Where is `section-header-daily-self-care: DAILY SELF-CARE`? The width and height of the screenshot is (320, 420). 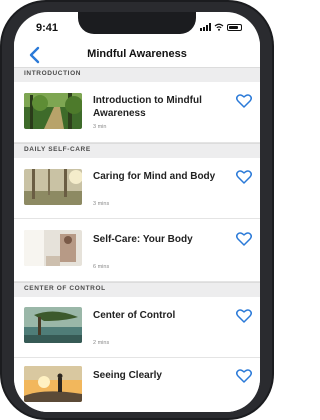
section-header-daily-self-care: DAILY SELF-CARE is located at coordinates (137, 151).